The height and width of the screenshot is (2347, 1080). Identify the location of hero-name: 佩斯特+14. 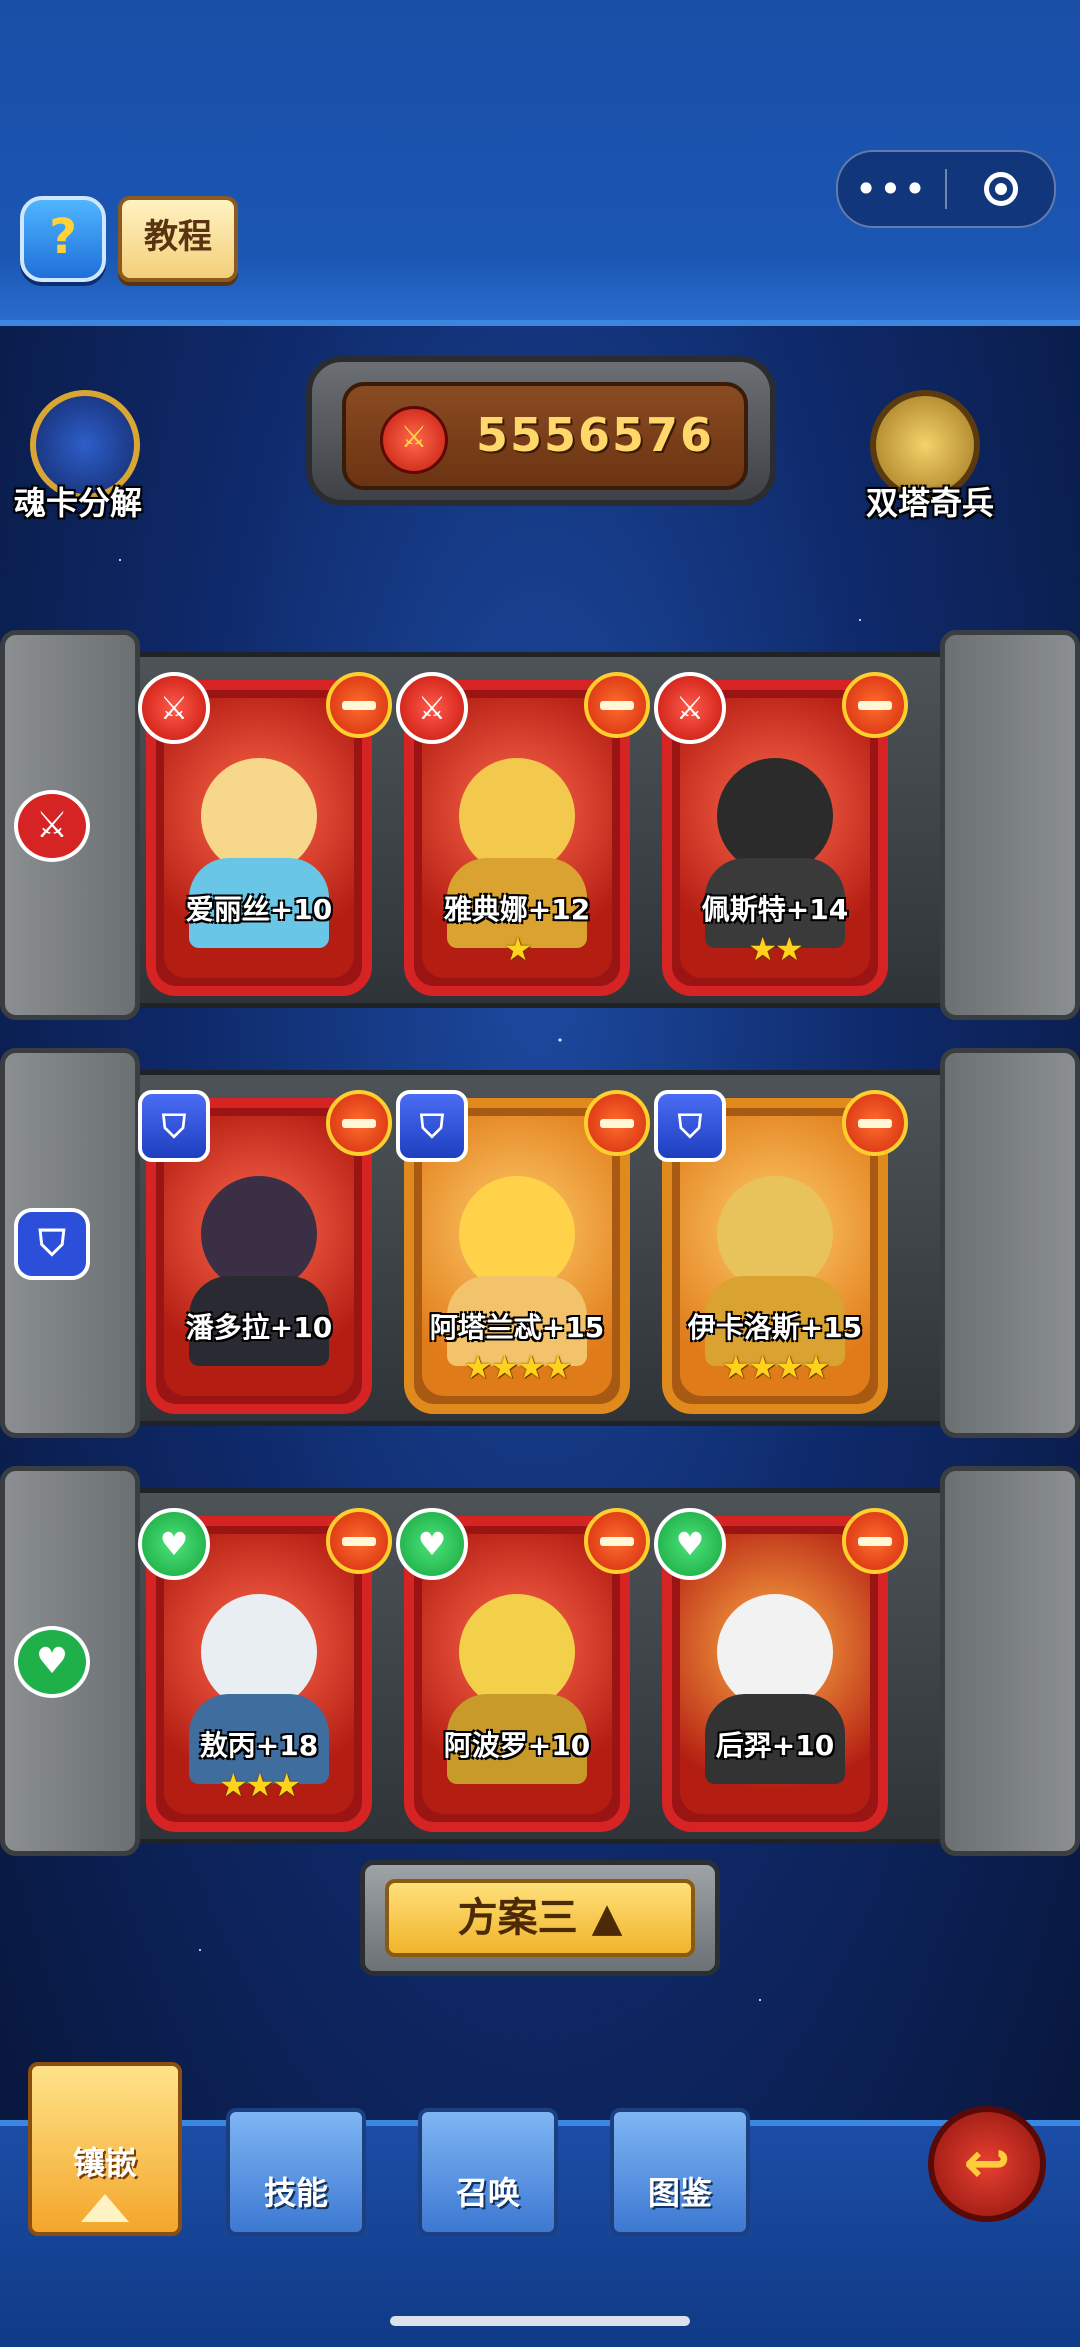
(775, 909).